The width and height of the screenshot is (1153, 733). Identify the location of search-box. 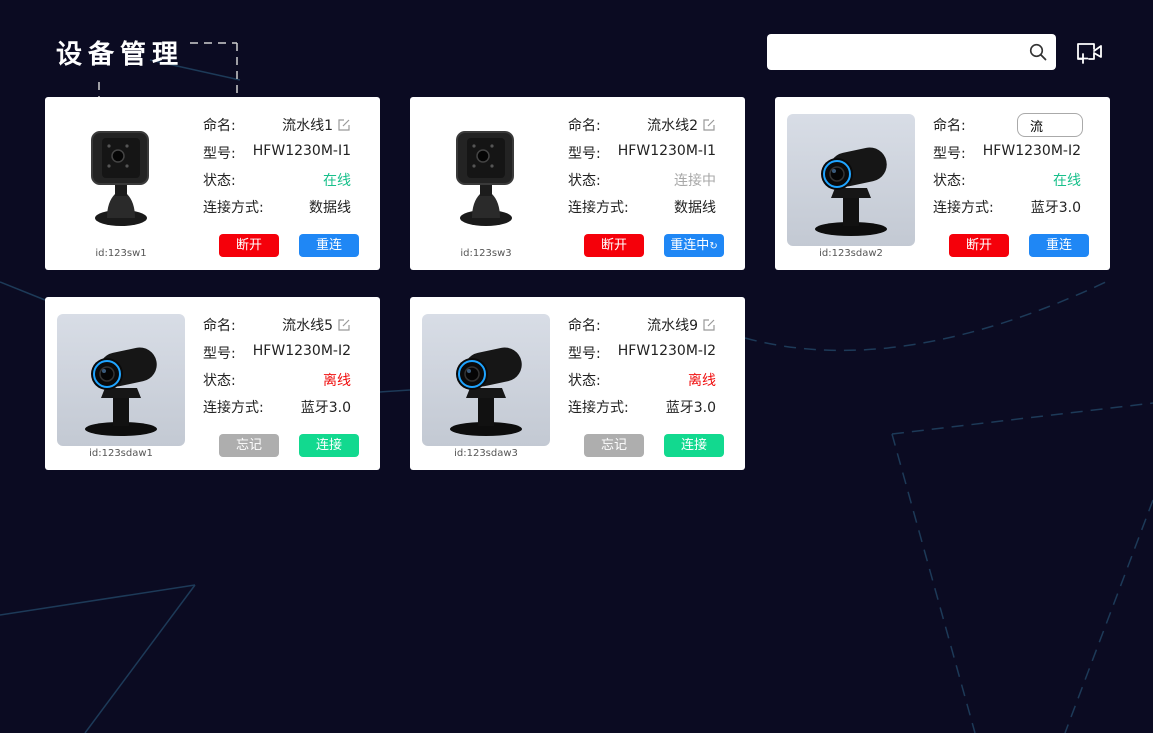
(911, 52).